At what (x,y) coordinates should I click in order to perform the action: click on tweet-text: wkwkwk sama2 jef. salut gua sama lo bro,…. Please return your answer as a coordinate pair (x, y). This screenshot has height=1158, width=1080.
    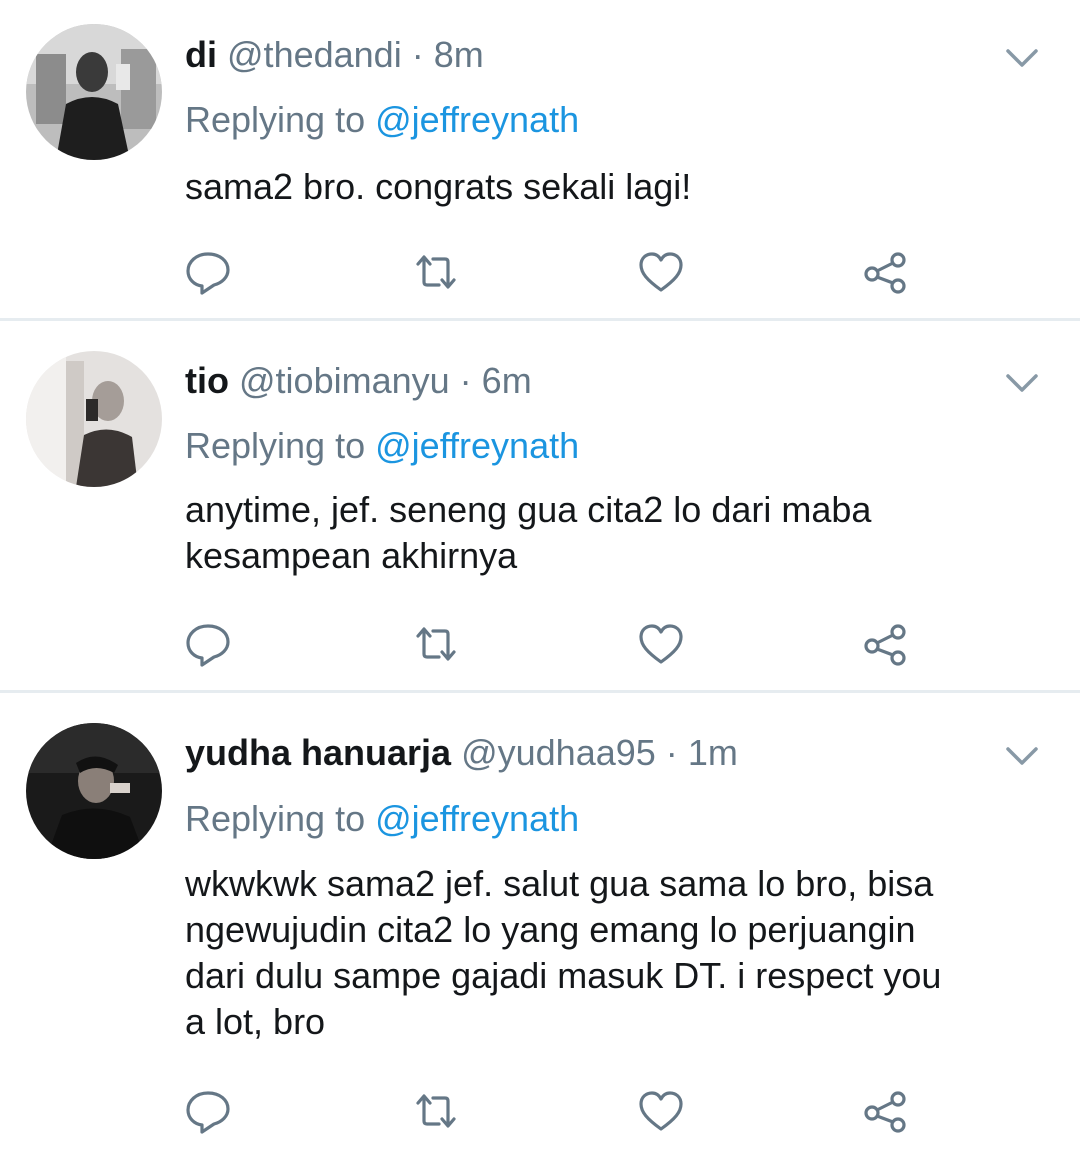
    Looking at the image, I should click on (563, 952).